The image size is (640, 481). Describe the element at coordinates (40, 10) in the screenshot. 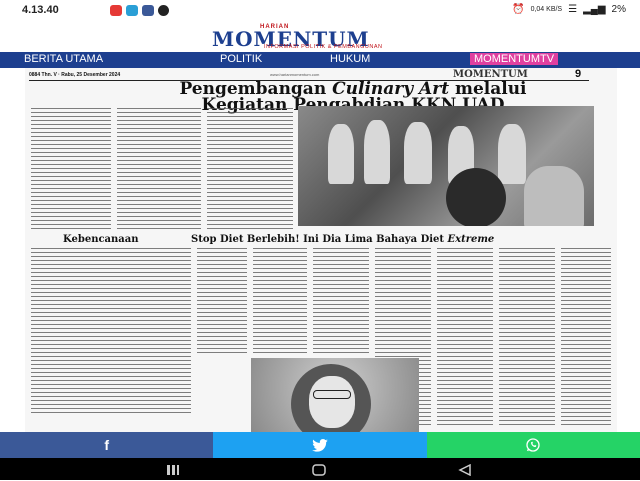

I see `status-time: 4.13.40` at that location.